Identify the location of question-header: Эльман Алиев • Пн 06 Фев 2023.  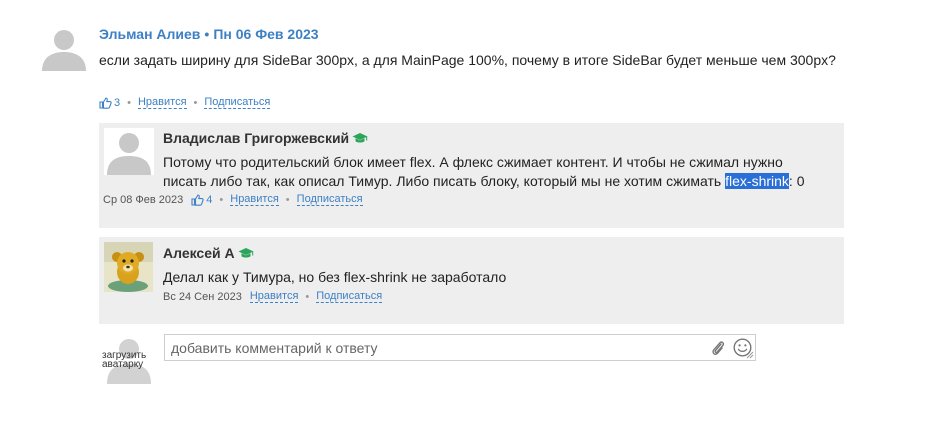
(209, 34).